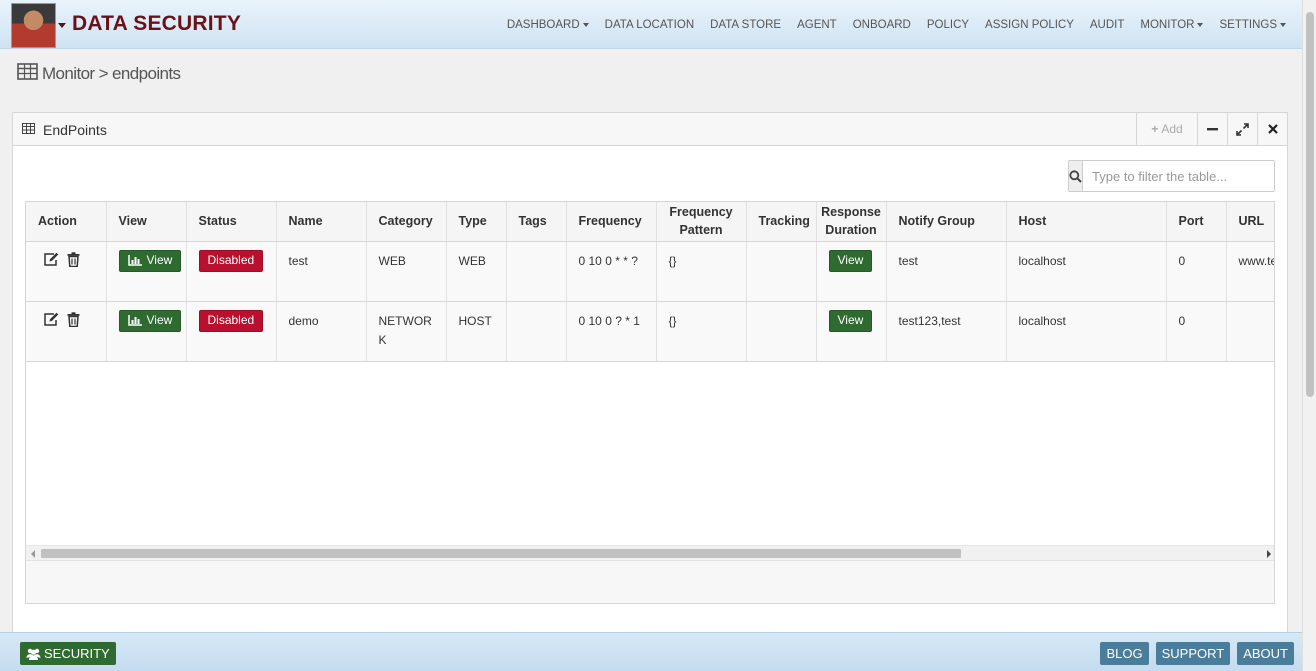 The width and height of the screenshot is (1316, 671). Describe the element at coordinates (536, 222) in the screenshot. I see `col-tags: Tags` at that location.